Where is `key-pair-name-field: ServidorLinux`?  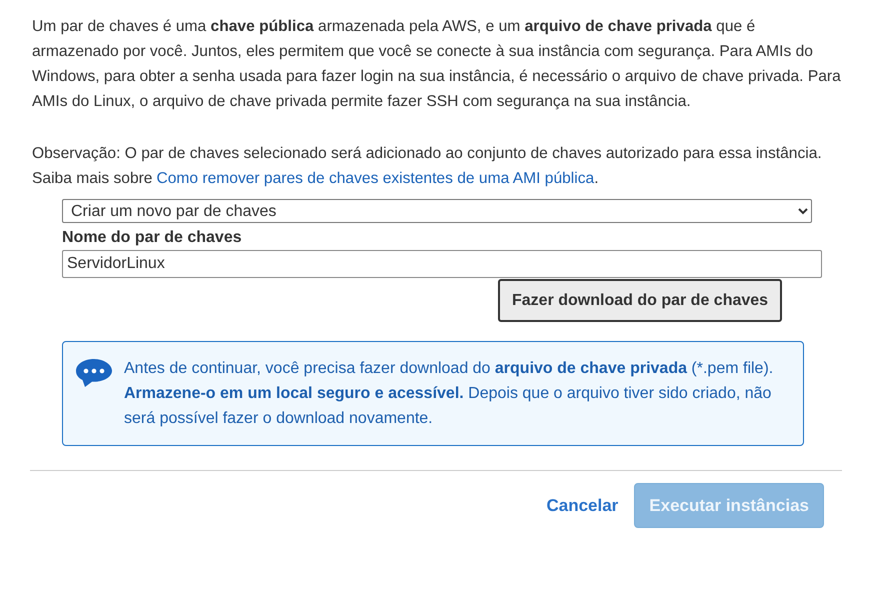 key-pair-name-field: ServidorLinux is located at coordinates (442, 264).